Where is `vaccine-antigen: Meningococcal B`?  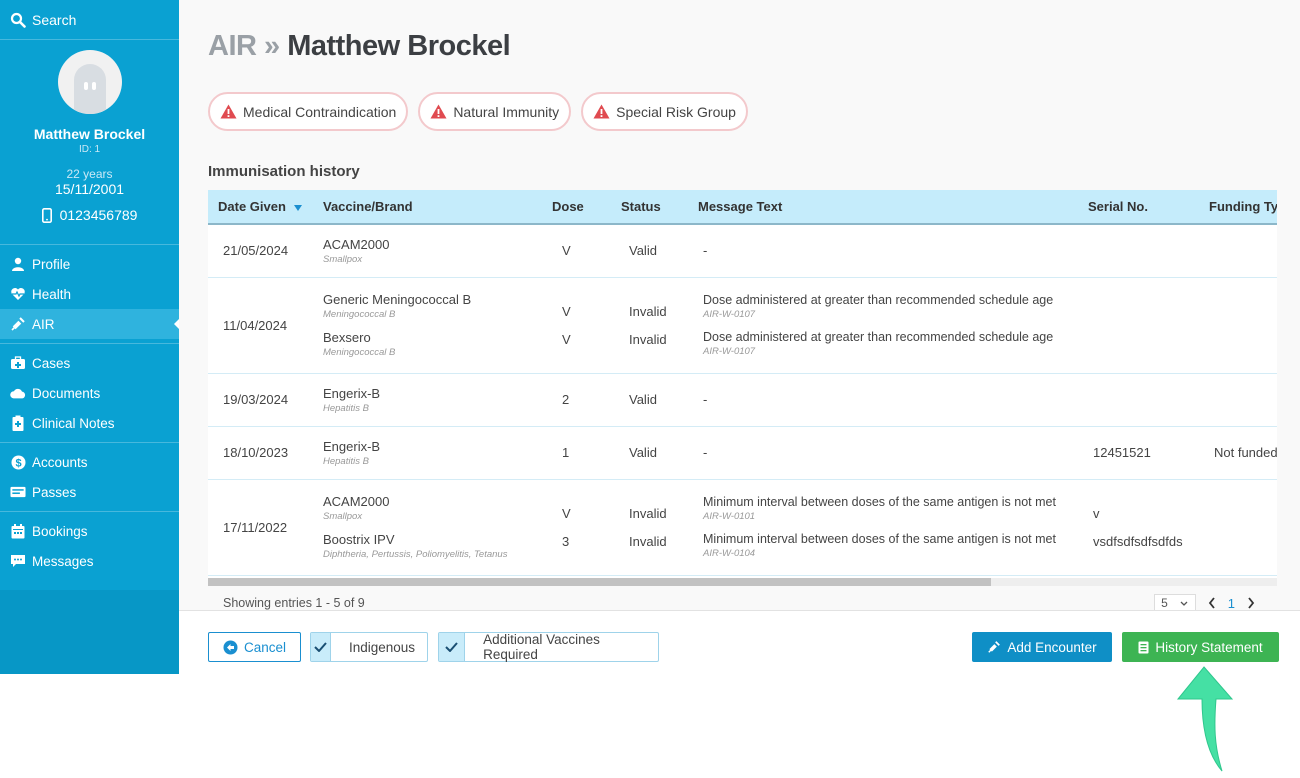 vaccine-antigen: Meningococcal B is located at coordinates (359, 314).